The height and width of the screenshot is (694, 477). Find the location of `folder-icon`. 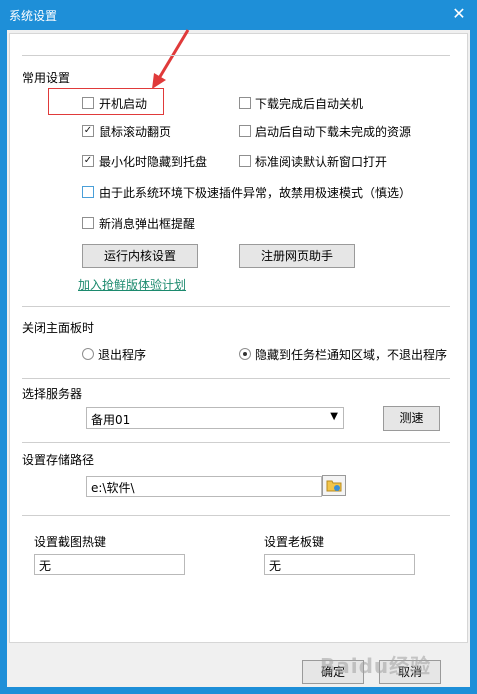

folder-icon is located at coordinates (334, 486).